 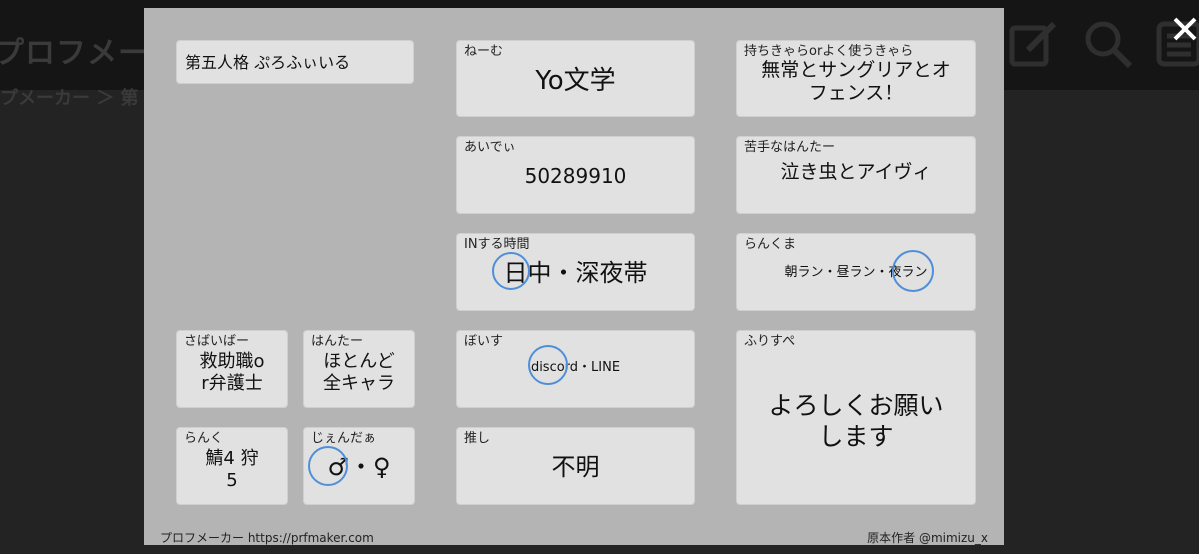 I want to click on id-card: あいでぃ 50289910, so click(x=575, y=175).